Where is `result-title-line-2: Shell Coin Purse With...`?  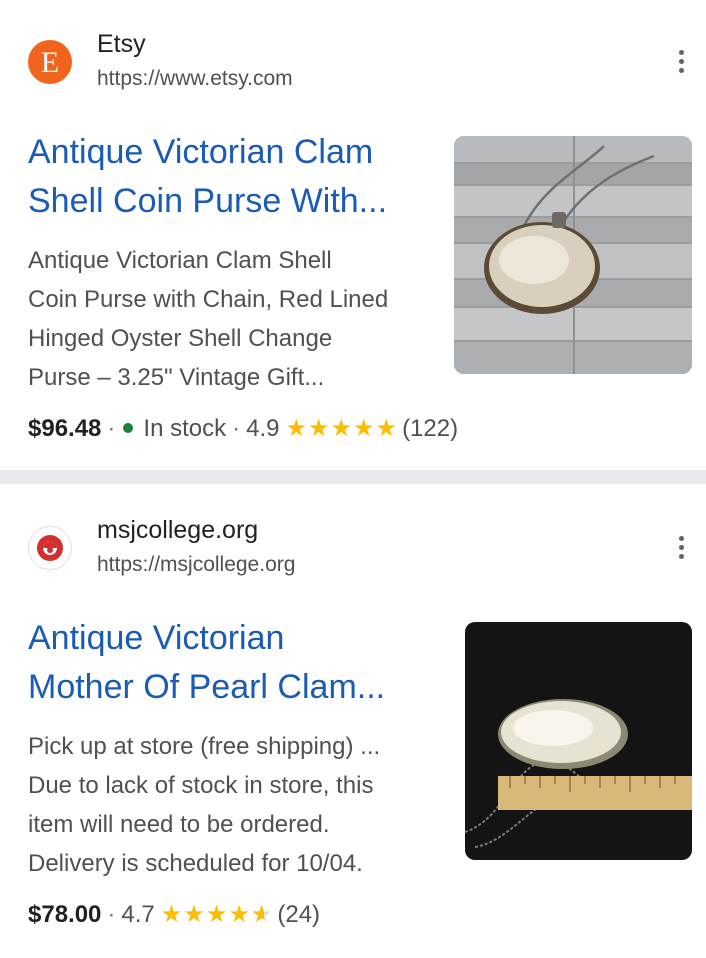 result-title-line-2: Shell Coin Purse With... is located at coordinates (208, 201).